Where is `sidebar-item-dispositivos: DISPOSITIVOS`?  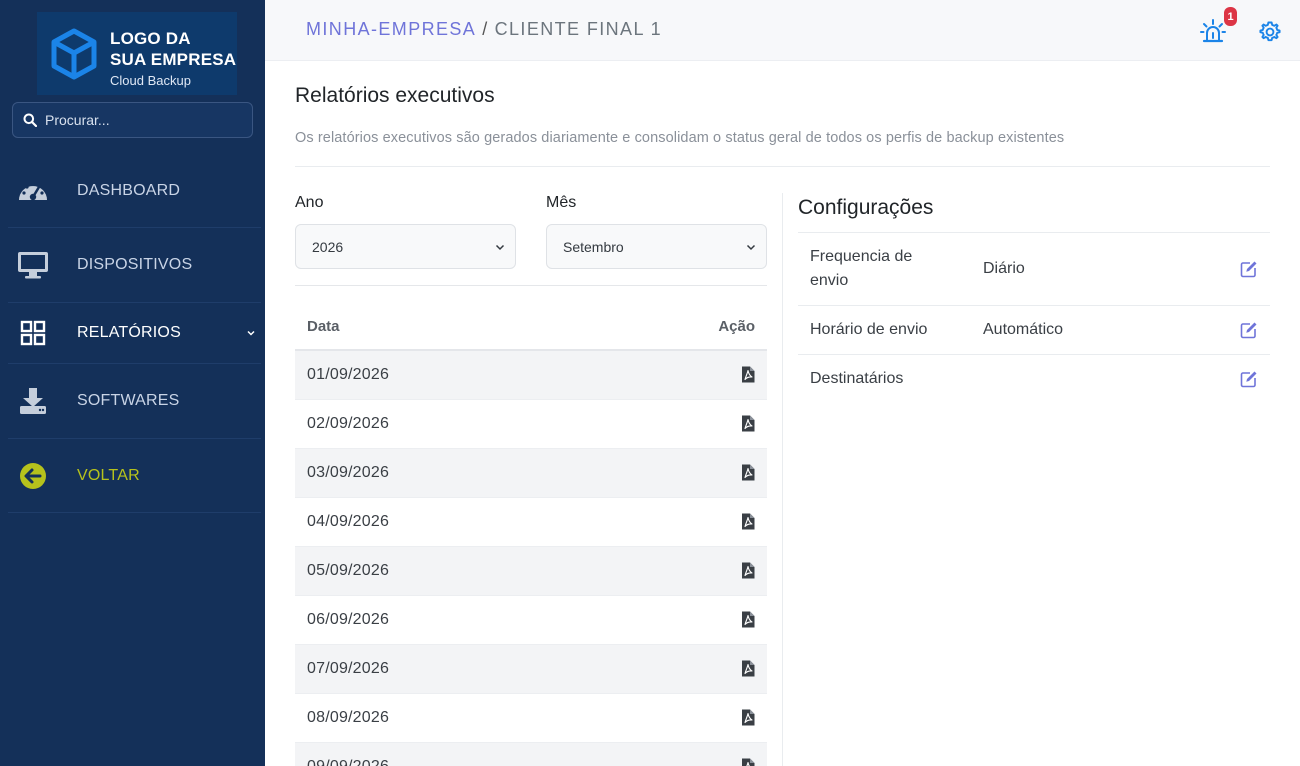 sidebar-item-dispositivos: DISPOSITIVOS is located at coordinates (132, 265).